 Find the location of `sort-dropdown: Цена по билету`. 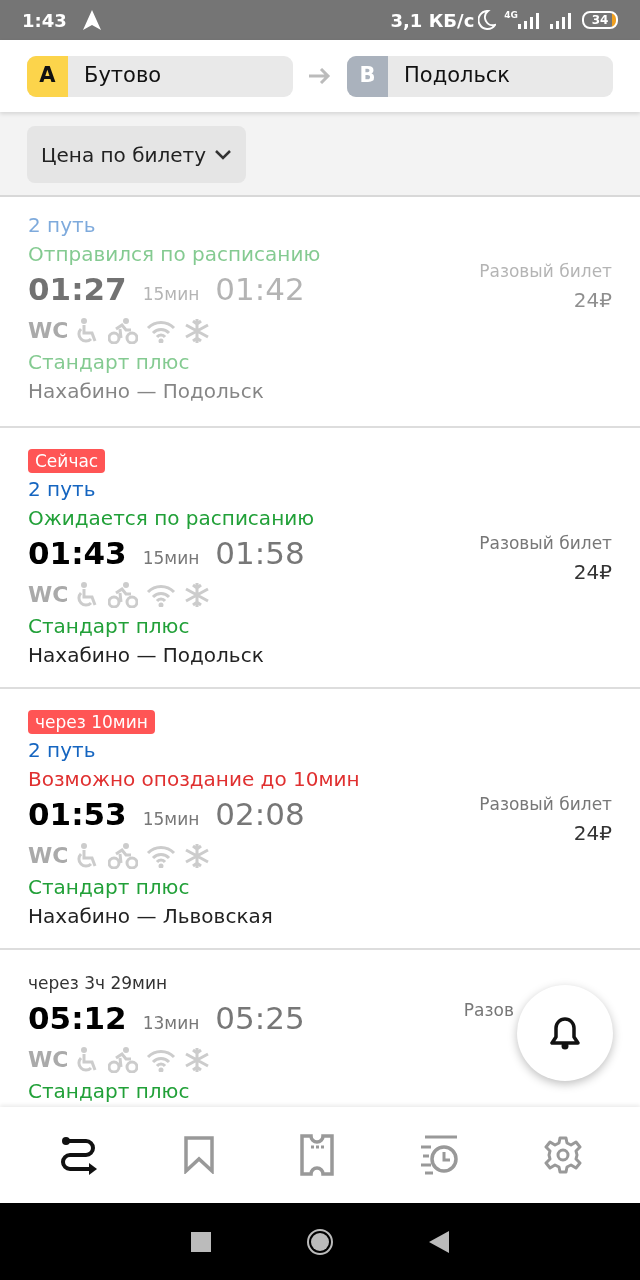

sort-dropdown: Цена по билету is located at coordinates (137, 154).